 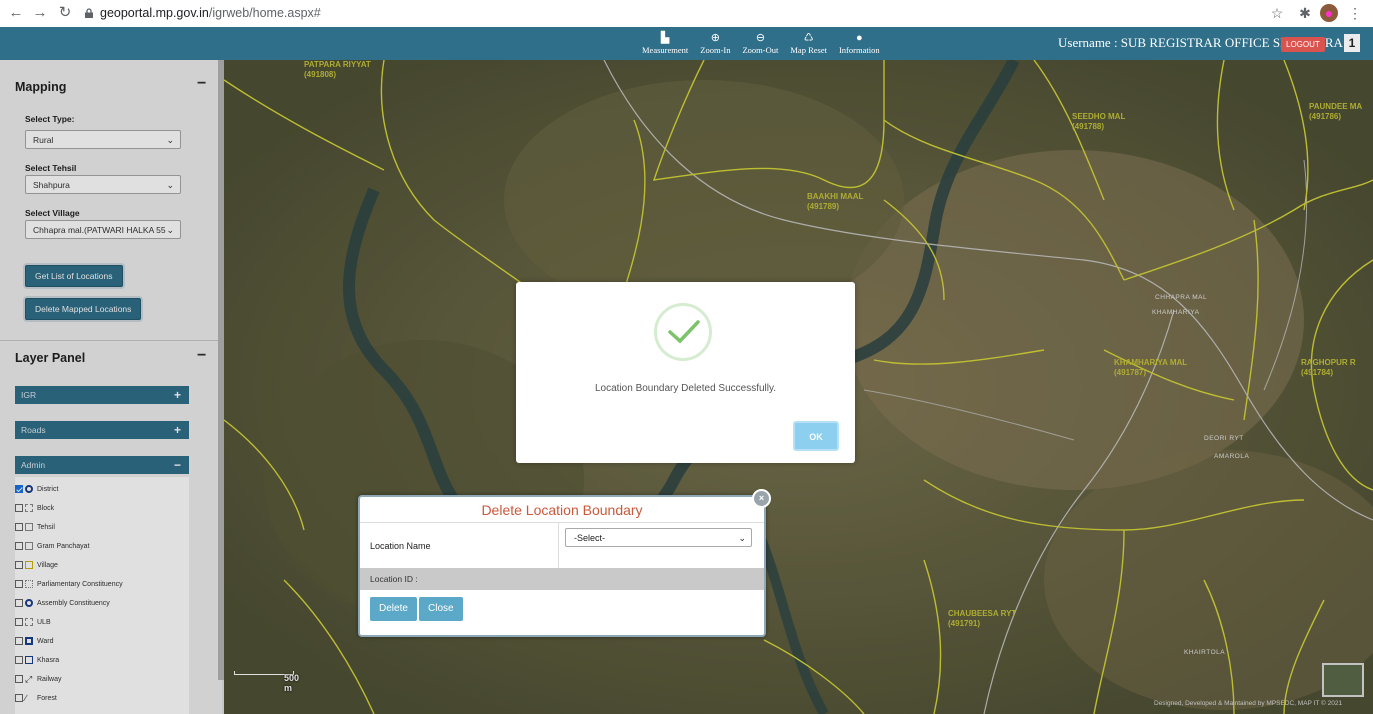 What do you see at coordinates (658, 537) in the screenshot?
I see `location-name-dropdown: -Select- ⌄` at bounding box center [658, 537].